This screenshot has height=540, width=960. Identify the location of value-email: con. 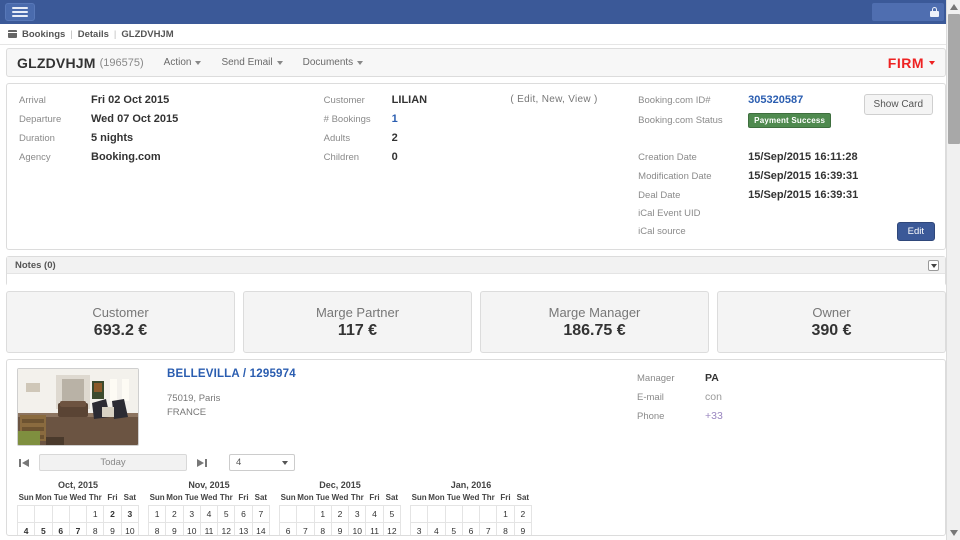
(713, 397).